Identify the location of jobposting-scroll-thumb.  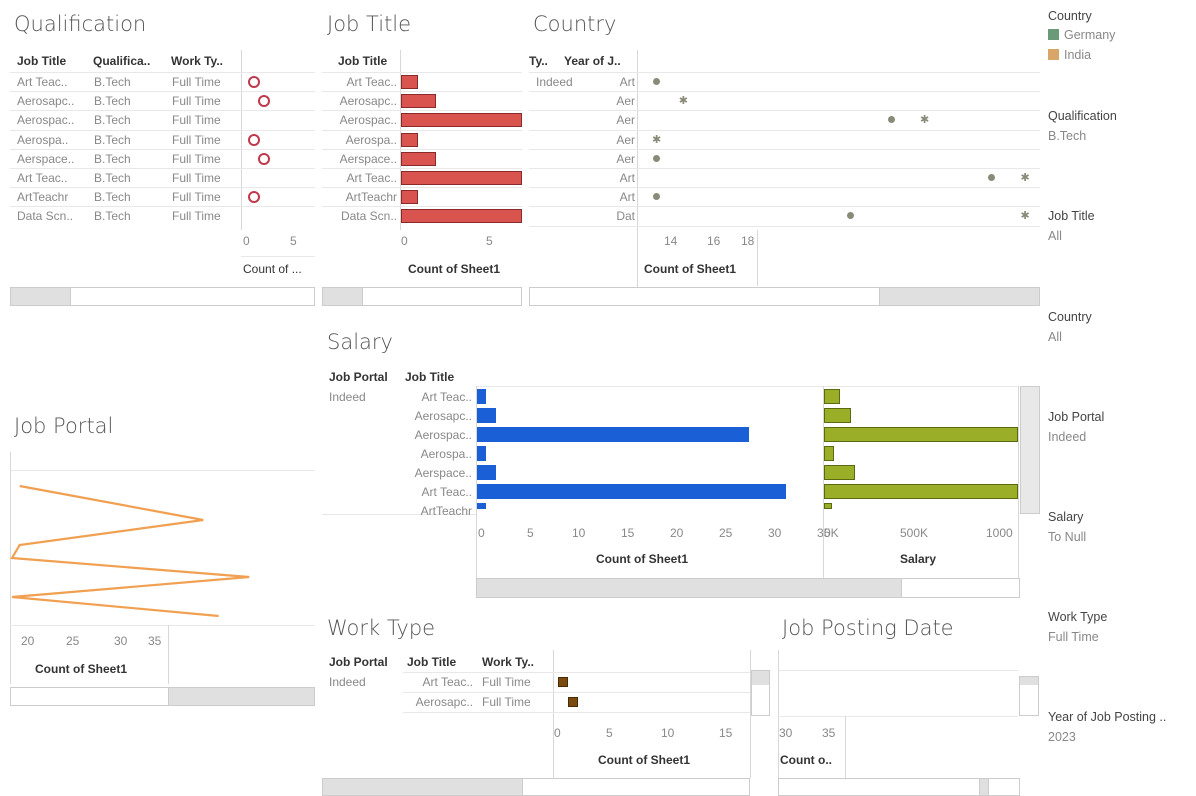
(984, 787).